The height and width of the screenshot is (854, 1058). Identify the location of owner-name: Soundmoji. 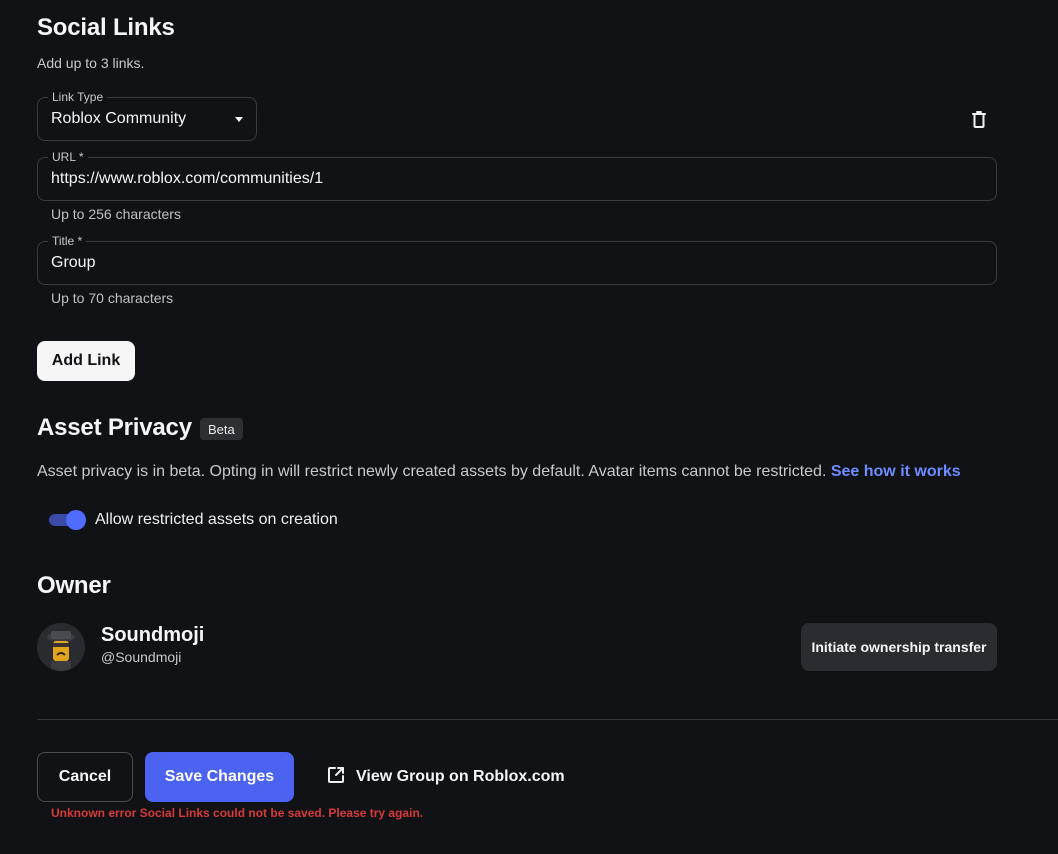
(152, 635).